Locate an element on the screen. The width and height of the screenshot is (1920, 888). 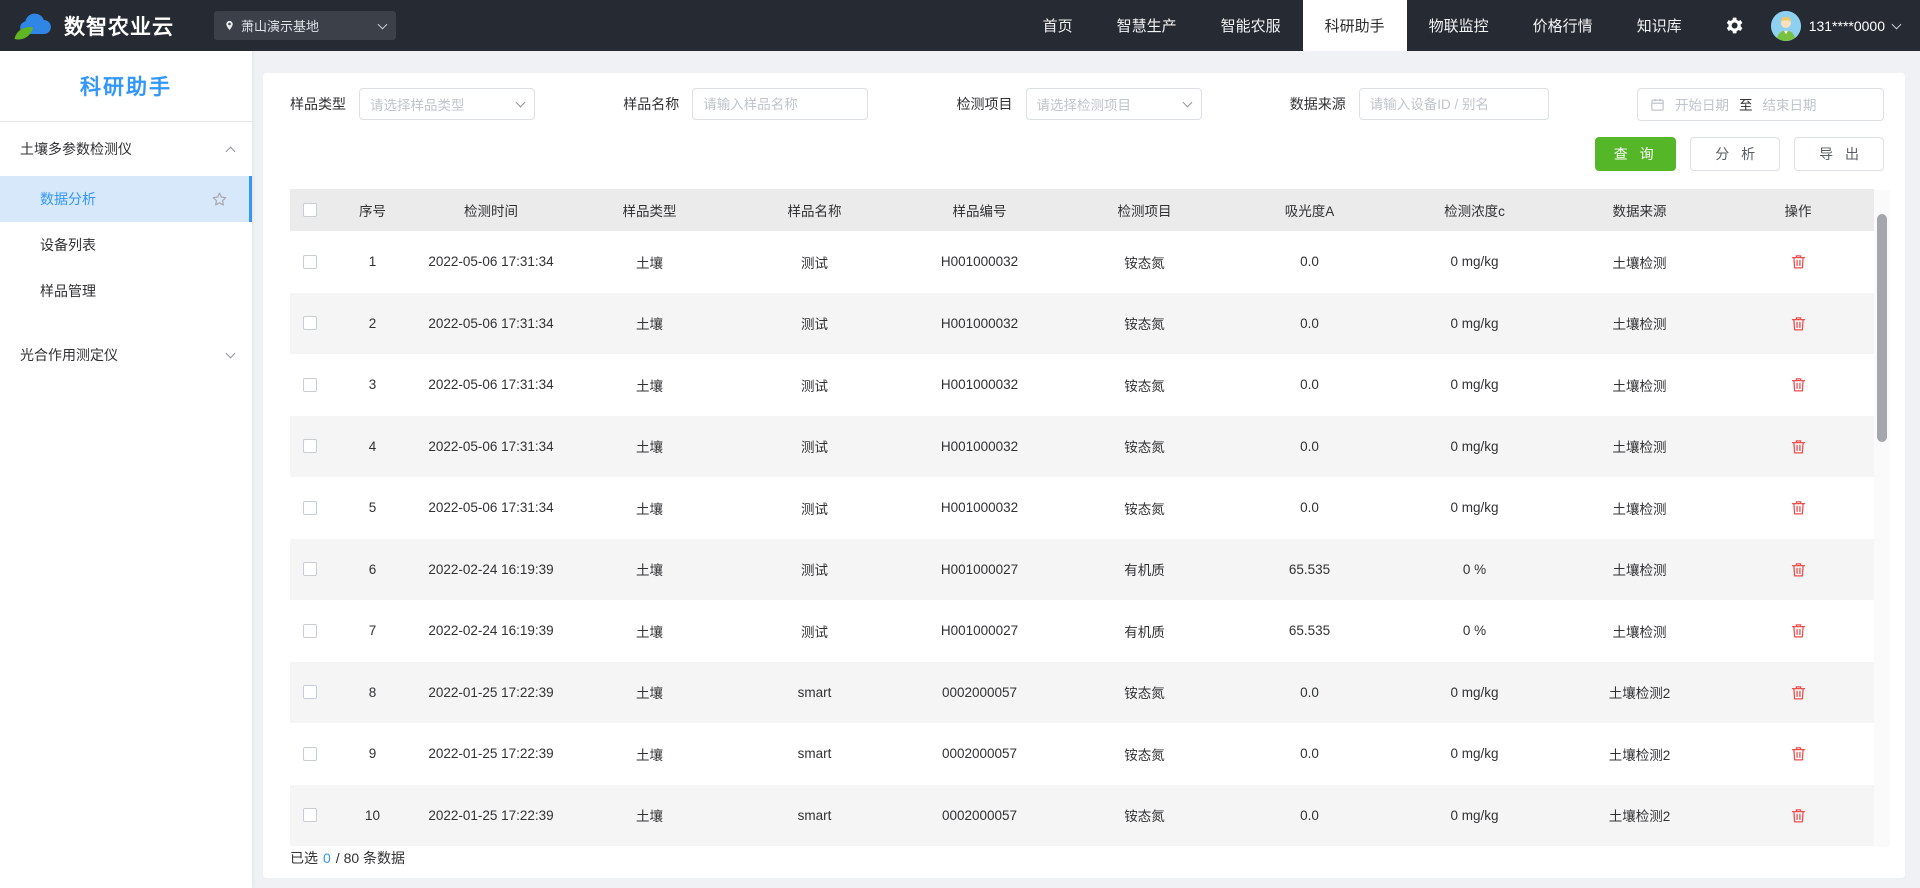
vertical-scrollbar is located at coordinates (1882, 518).